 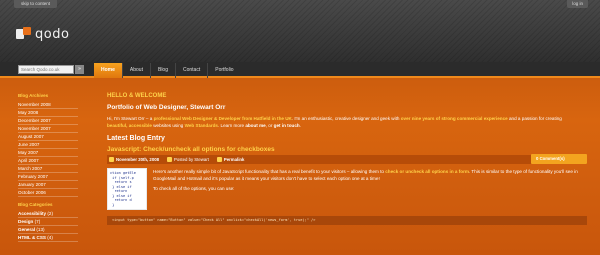 What do you see at coordinates (162, 70) in the screenshot?
I see `tab-blog: Blog` at bounding box center [162, 70].